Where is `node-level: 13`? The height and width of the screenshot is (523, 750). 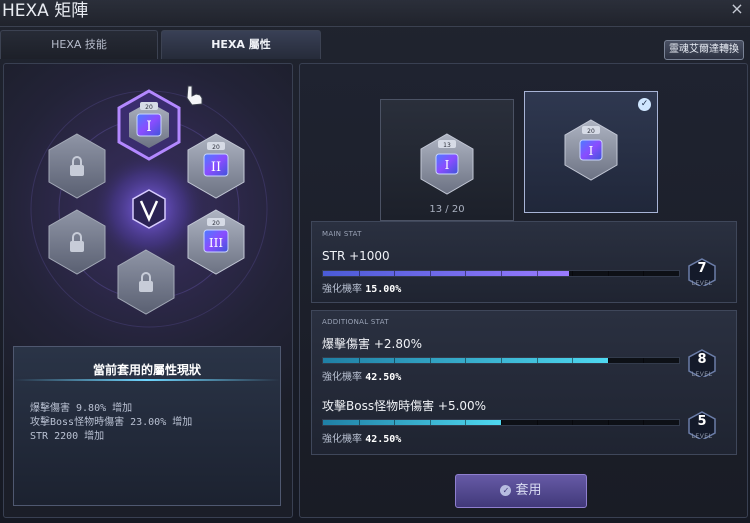
node-level: 13 is located at coordinates (447, 145).